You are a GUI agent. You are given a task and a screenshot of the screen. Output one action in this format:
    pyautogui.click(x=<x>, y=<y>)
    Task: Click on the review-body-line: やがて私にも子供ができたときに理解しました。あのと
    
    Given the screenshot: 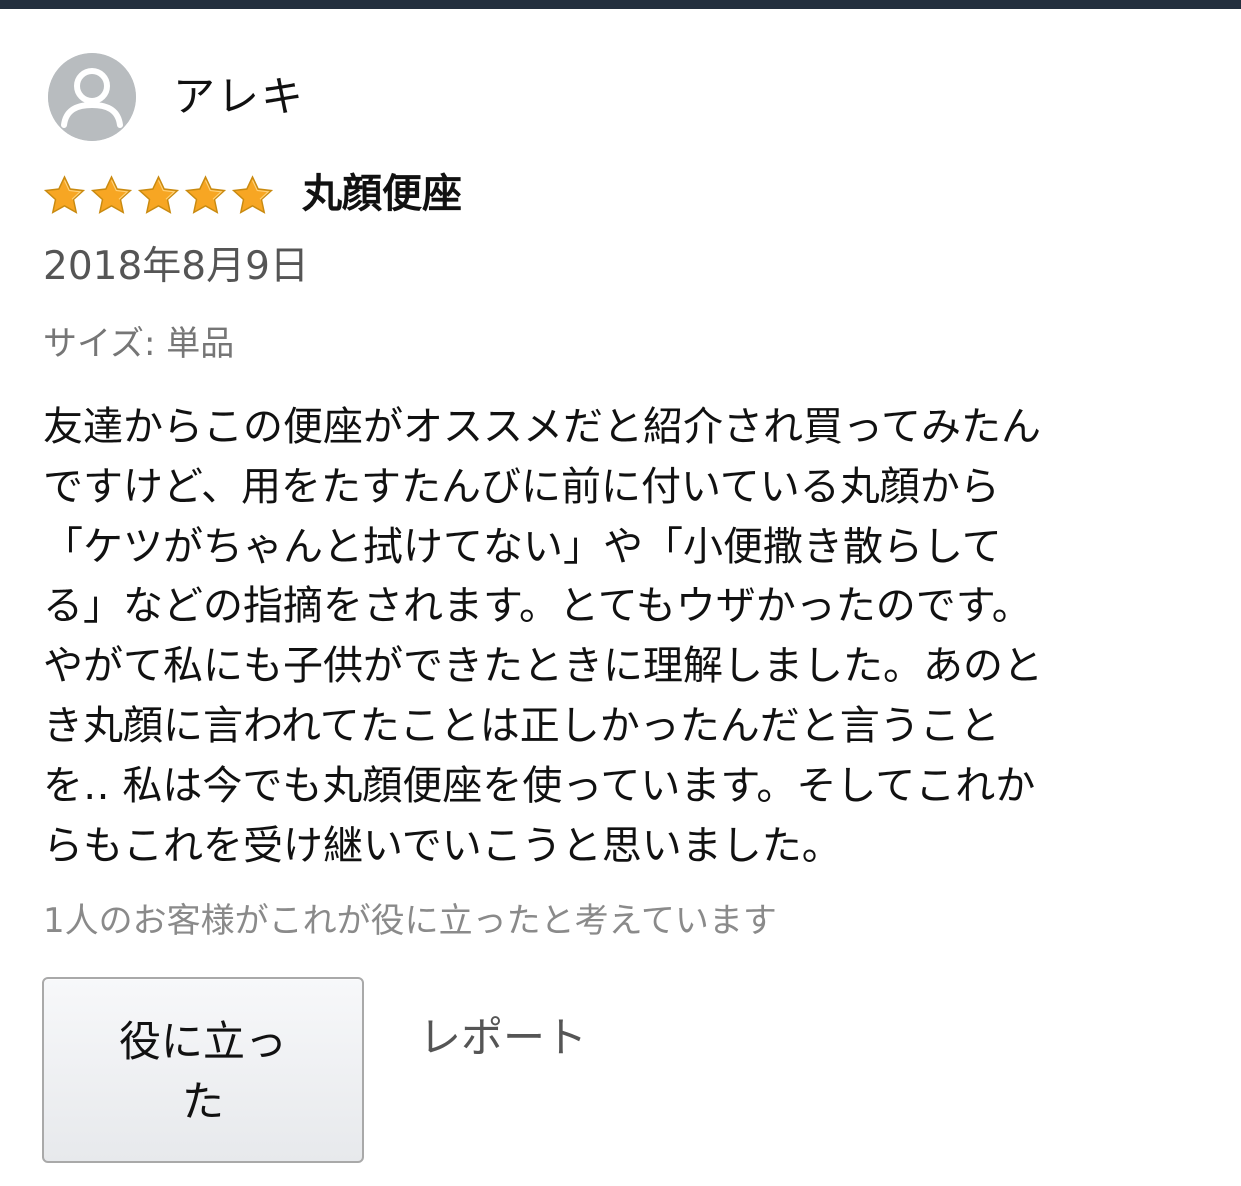 What is the action you would take?
    pyautogui.click(x=543, y=666)
    